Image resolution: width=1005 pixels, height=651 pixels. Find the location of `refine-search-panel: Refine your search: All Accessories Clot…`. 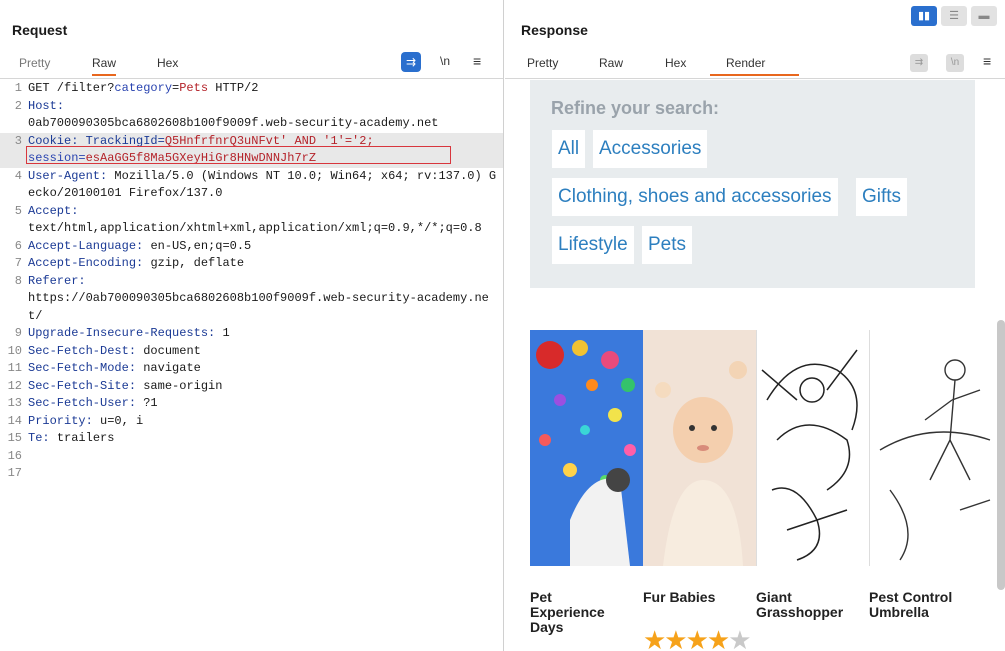

refine-search-panel: Refine your search: All Accessories Clot… is located at coordinates (752, 184).